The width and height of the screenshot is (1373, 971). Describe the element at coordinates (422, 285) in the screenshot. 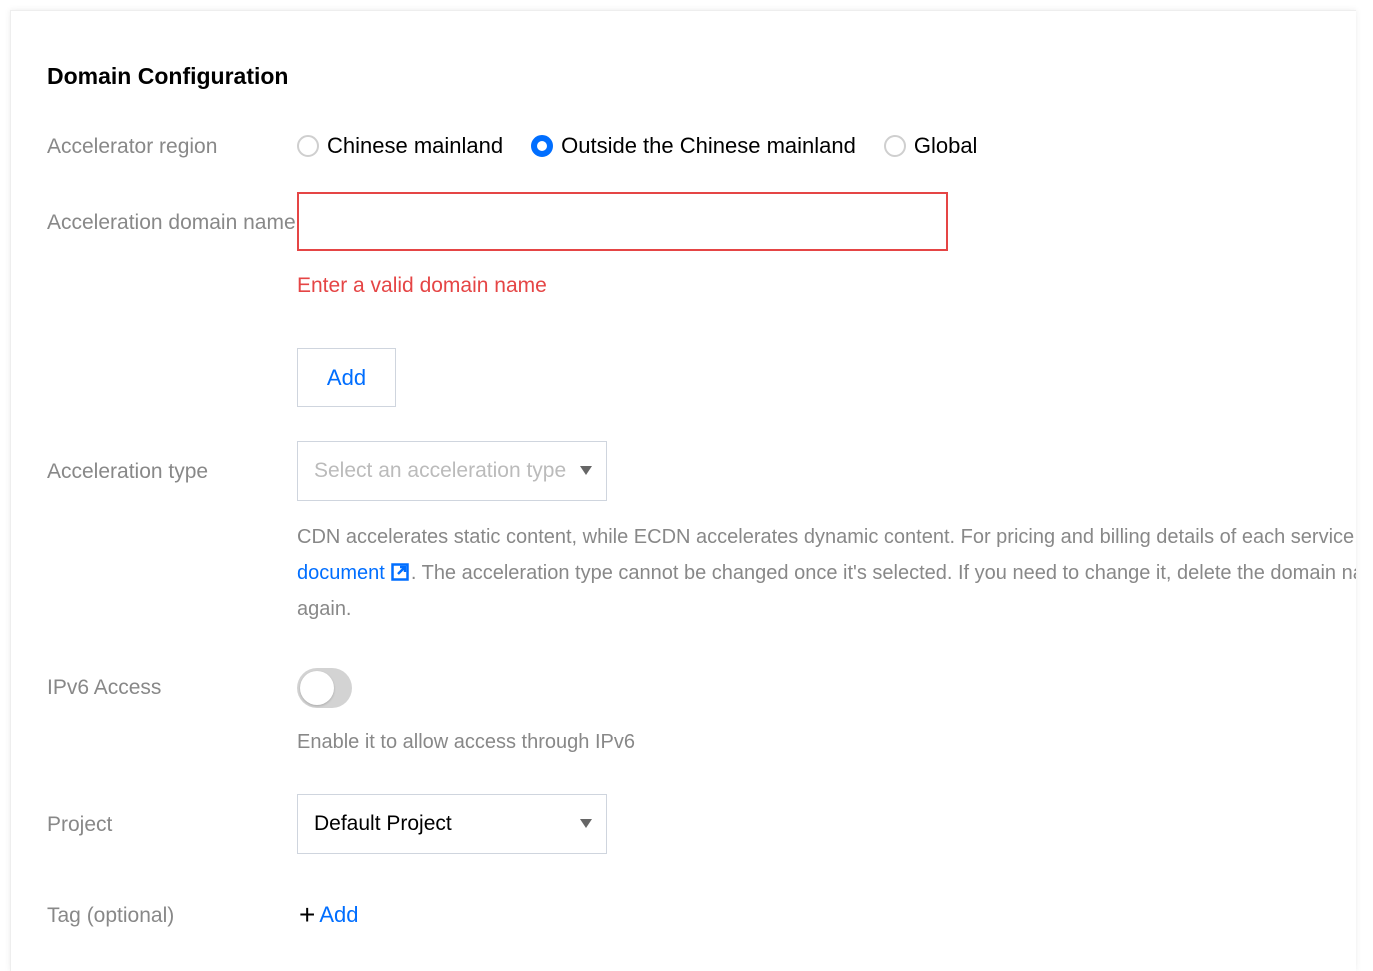

I see `domain-error-message: Enter a valid domain name` at that location.